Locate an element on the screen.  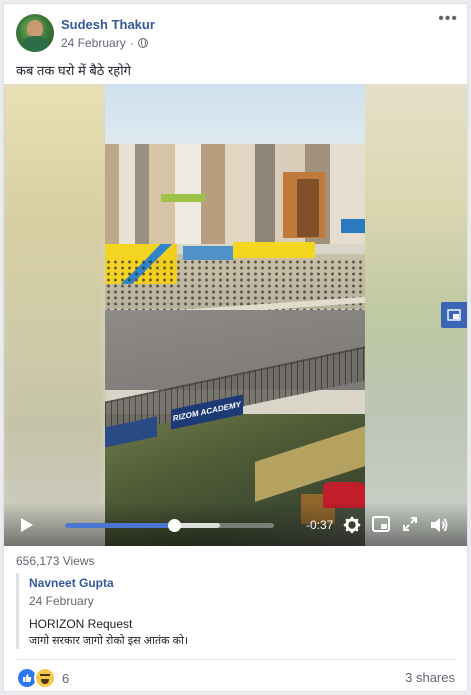
play-icon is located at coordinates (27, 525).